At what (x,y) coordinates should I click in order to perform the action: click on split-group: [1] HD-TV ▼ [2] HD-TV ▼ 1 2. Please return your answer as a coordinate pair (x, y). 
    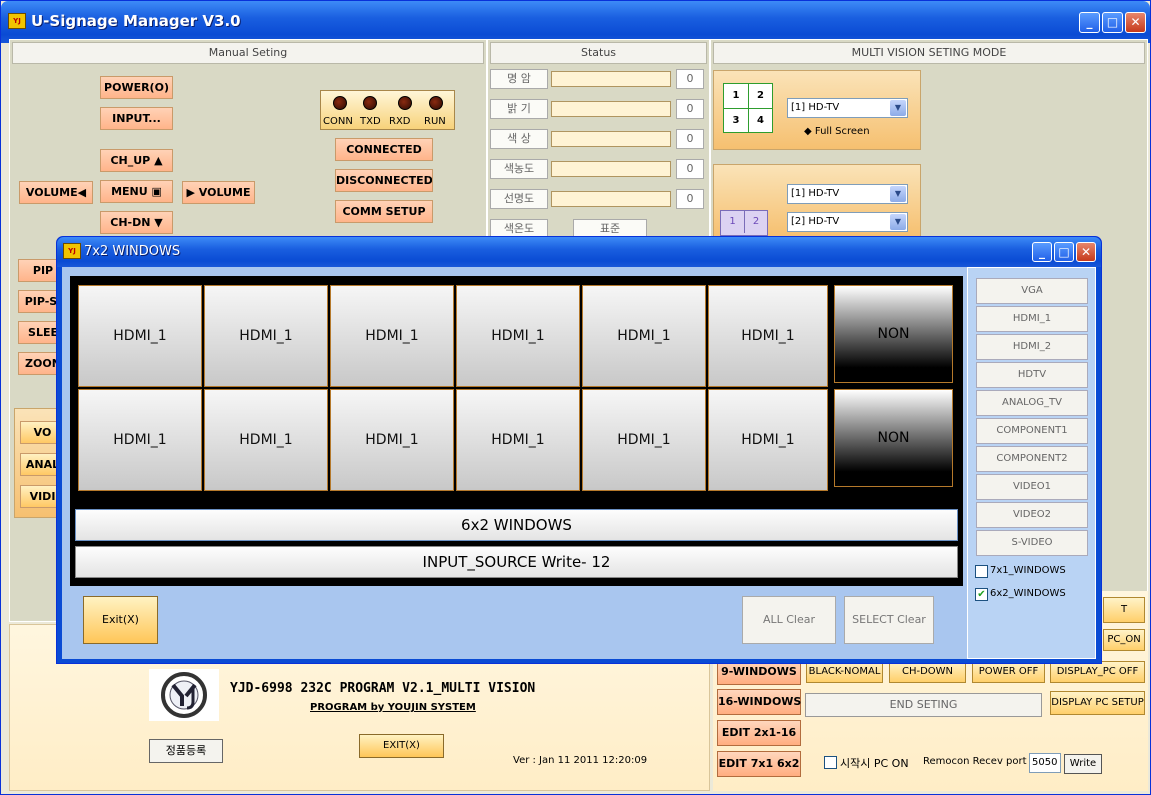
    Looking at the image, I should click on (817, 201).